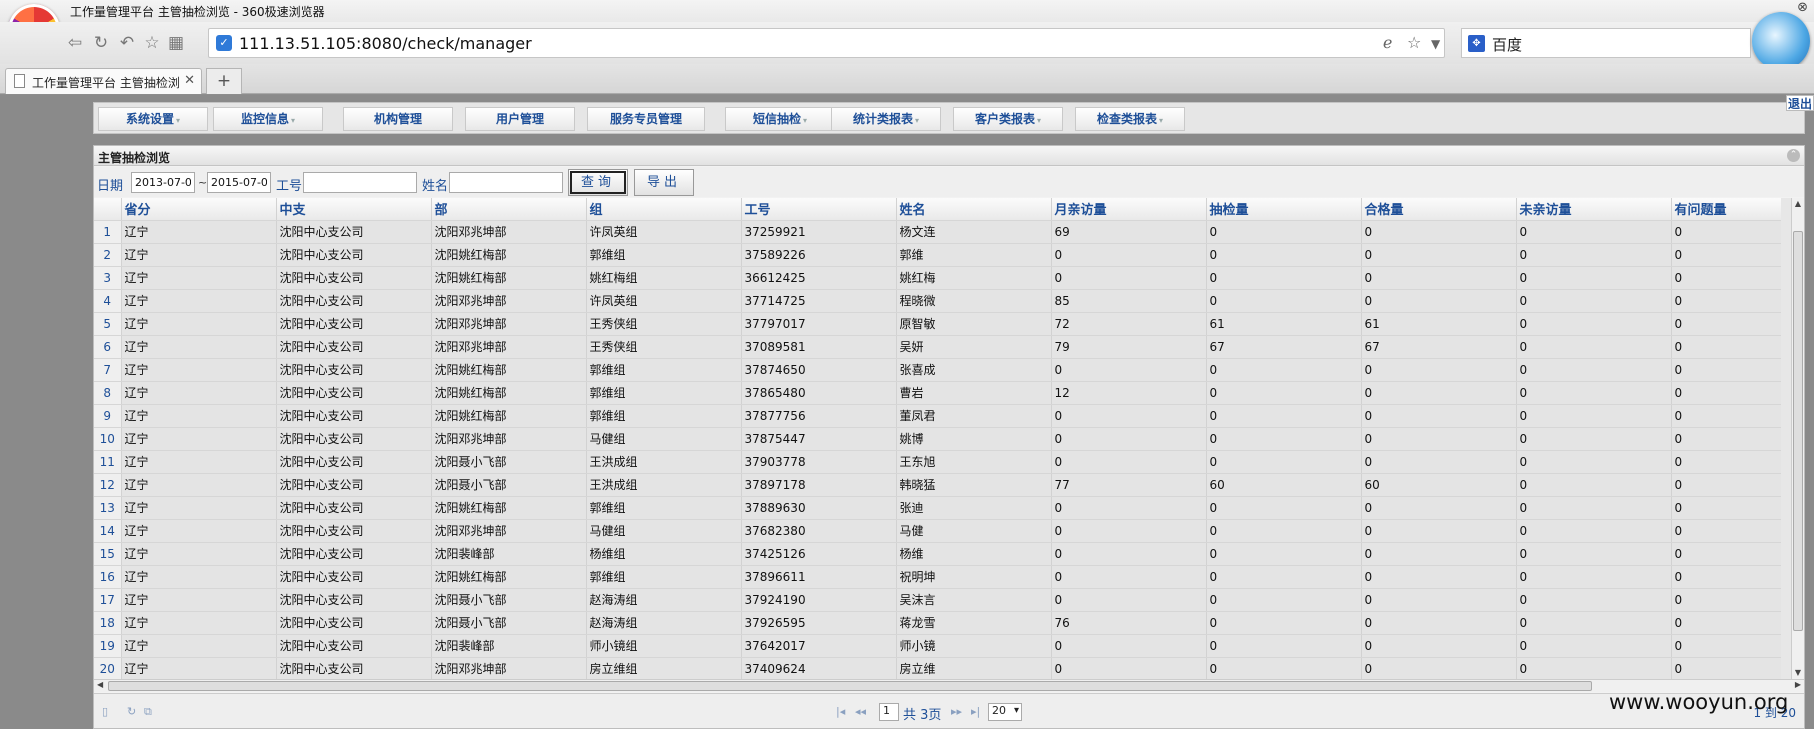 The image size is (1814, 729). Describe the element at coordinates (598, 182) in the screenshot. I see `query-button: 查询` at that location.